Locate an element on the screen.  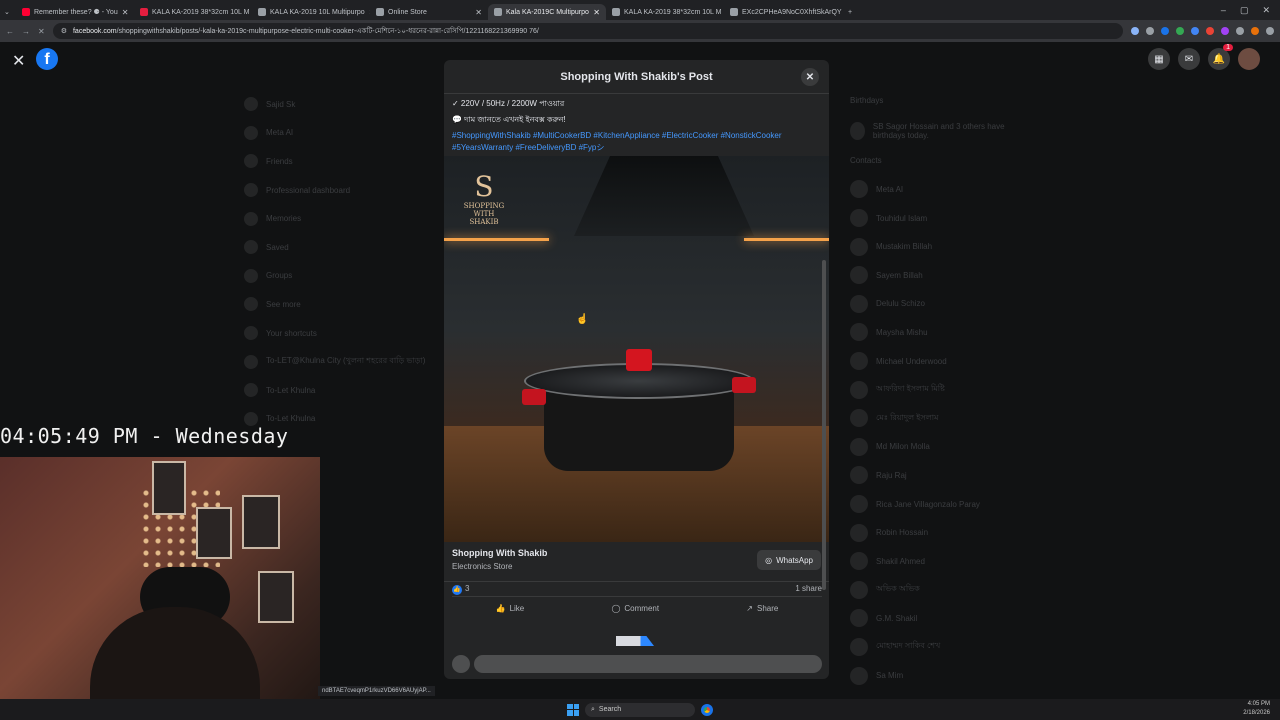
browser-tab: Online Store ✕ is located at coordinates (429, 12).